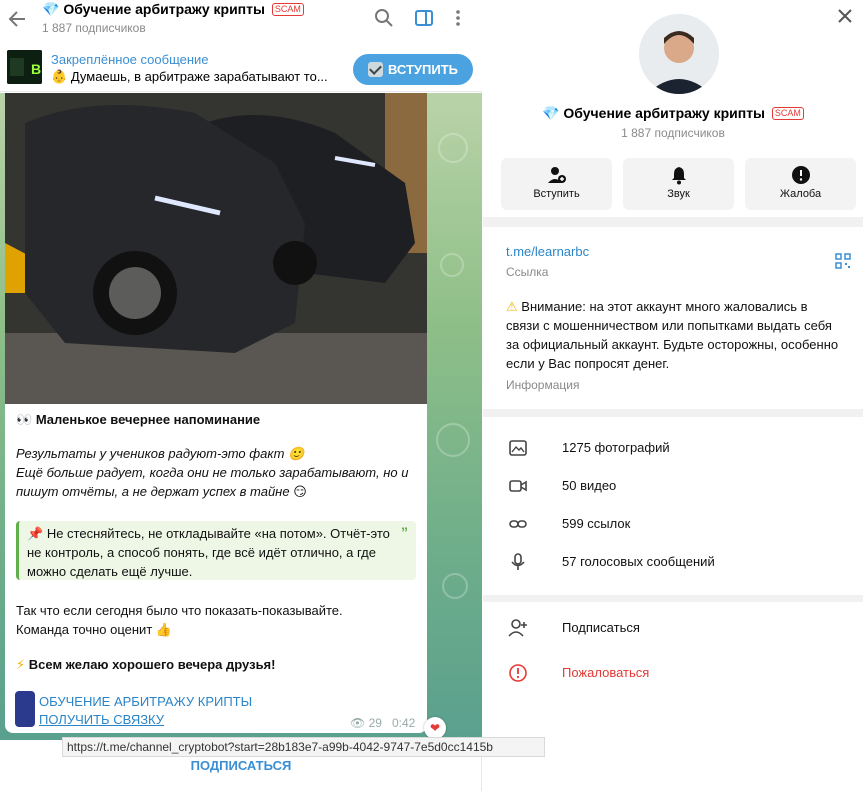 This screenshot has height=791, width=863. What do you see at coordinates (589, 485) in the screenshot?
I see `media-videos-label: 50 видео` at bounding box center [589, 485].